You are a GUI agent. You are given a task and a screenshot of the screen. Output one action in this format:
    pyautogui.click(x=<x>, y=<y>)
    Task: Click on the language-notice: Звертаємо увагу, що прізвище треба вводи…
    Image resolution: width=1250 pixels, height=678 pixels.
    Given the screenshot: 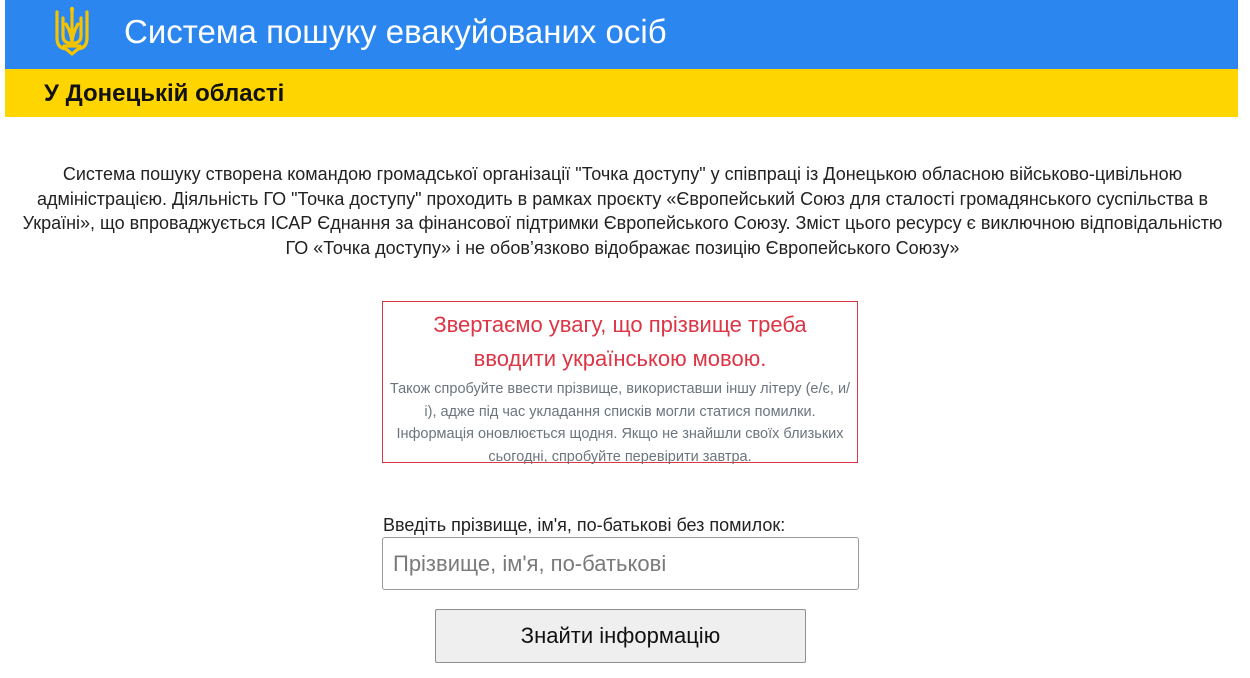 What is the action you would take?
    pyautogui.click(x=620, y=383)
    